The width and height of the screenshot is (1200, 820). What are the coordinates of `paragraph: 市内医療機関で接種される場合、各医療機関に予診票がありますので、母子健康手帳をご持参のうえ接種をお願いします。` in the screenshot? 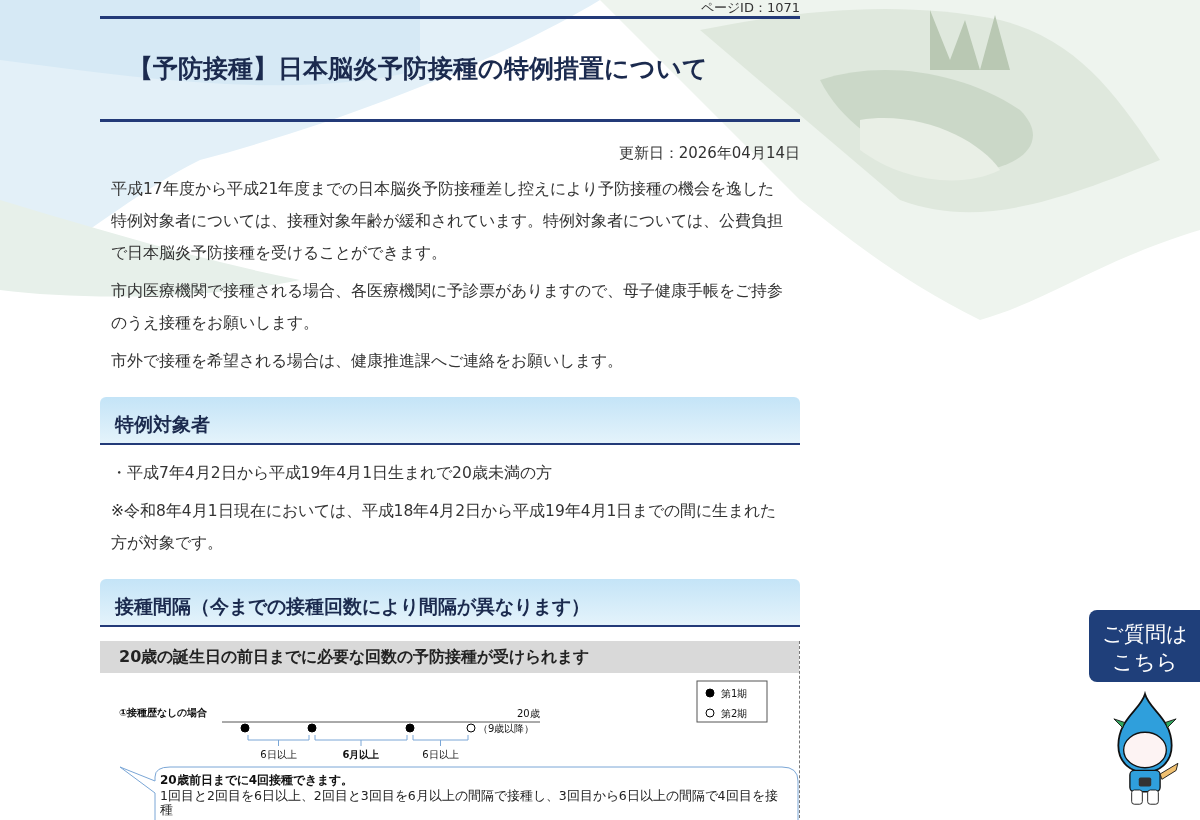 It's located at (447, 307).